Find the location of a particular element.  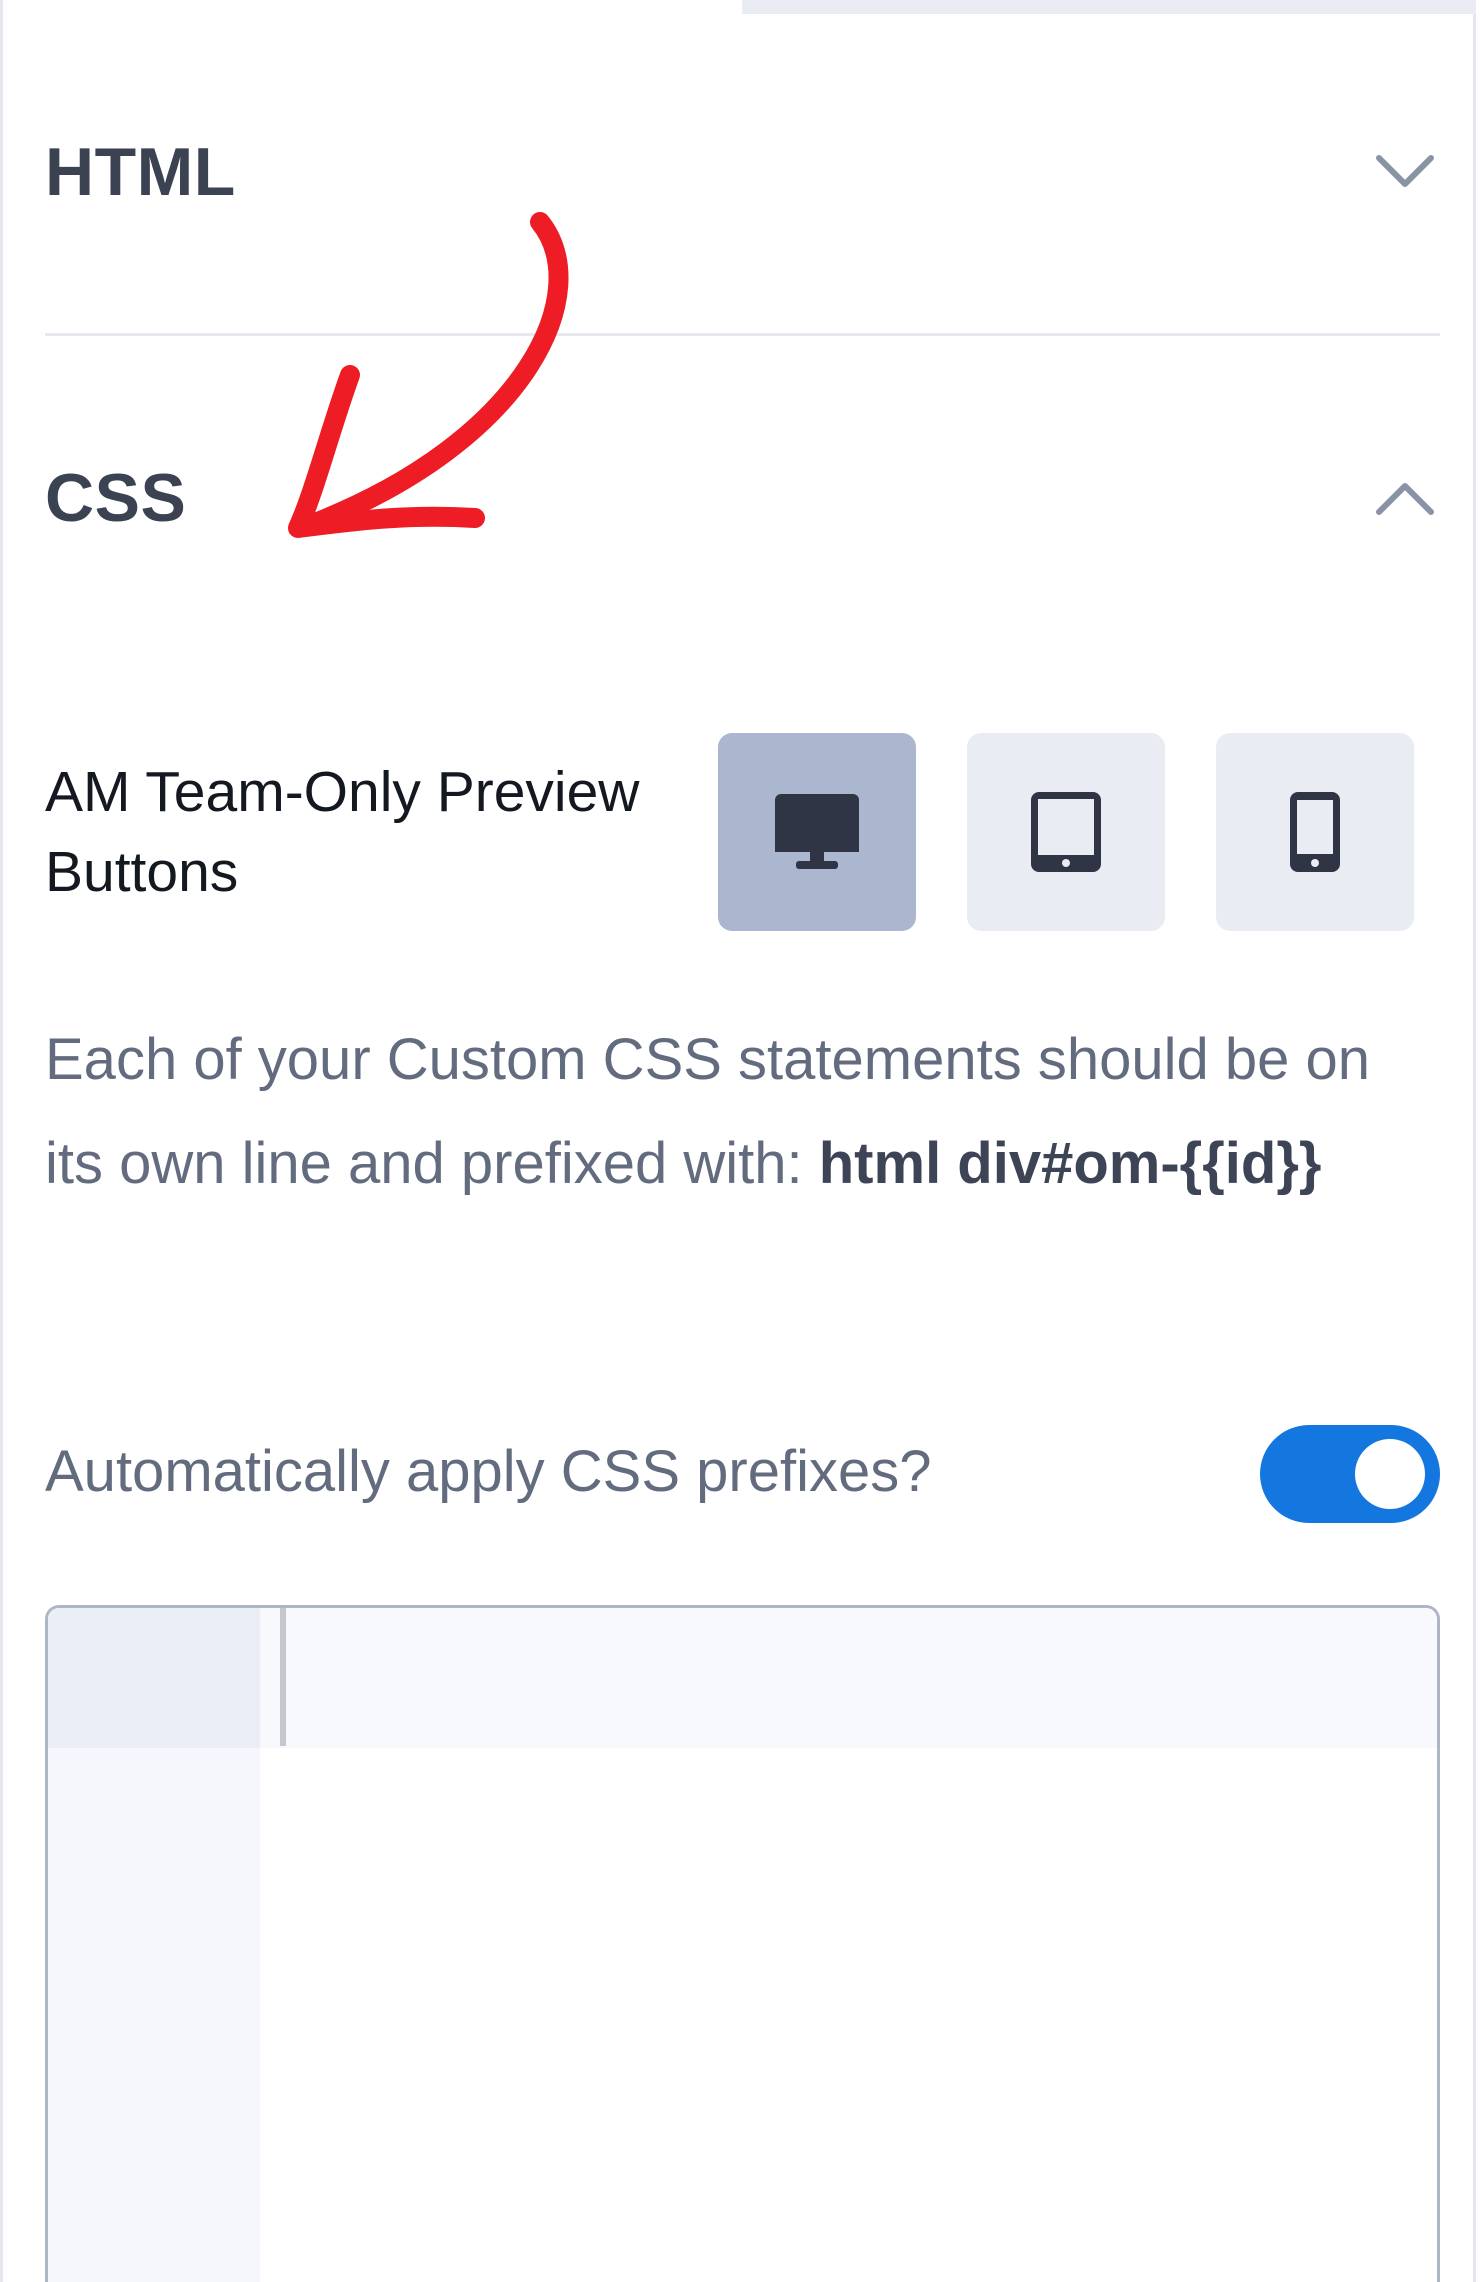

preview-mobile-button is located at coordinates (1315, 832).